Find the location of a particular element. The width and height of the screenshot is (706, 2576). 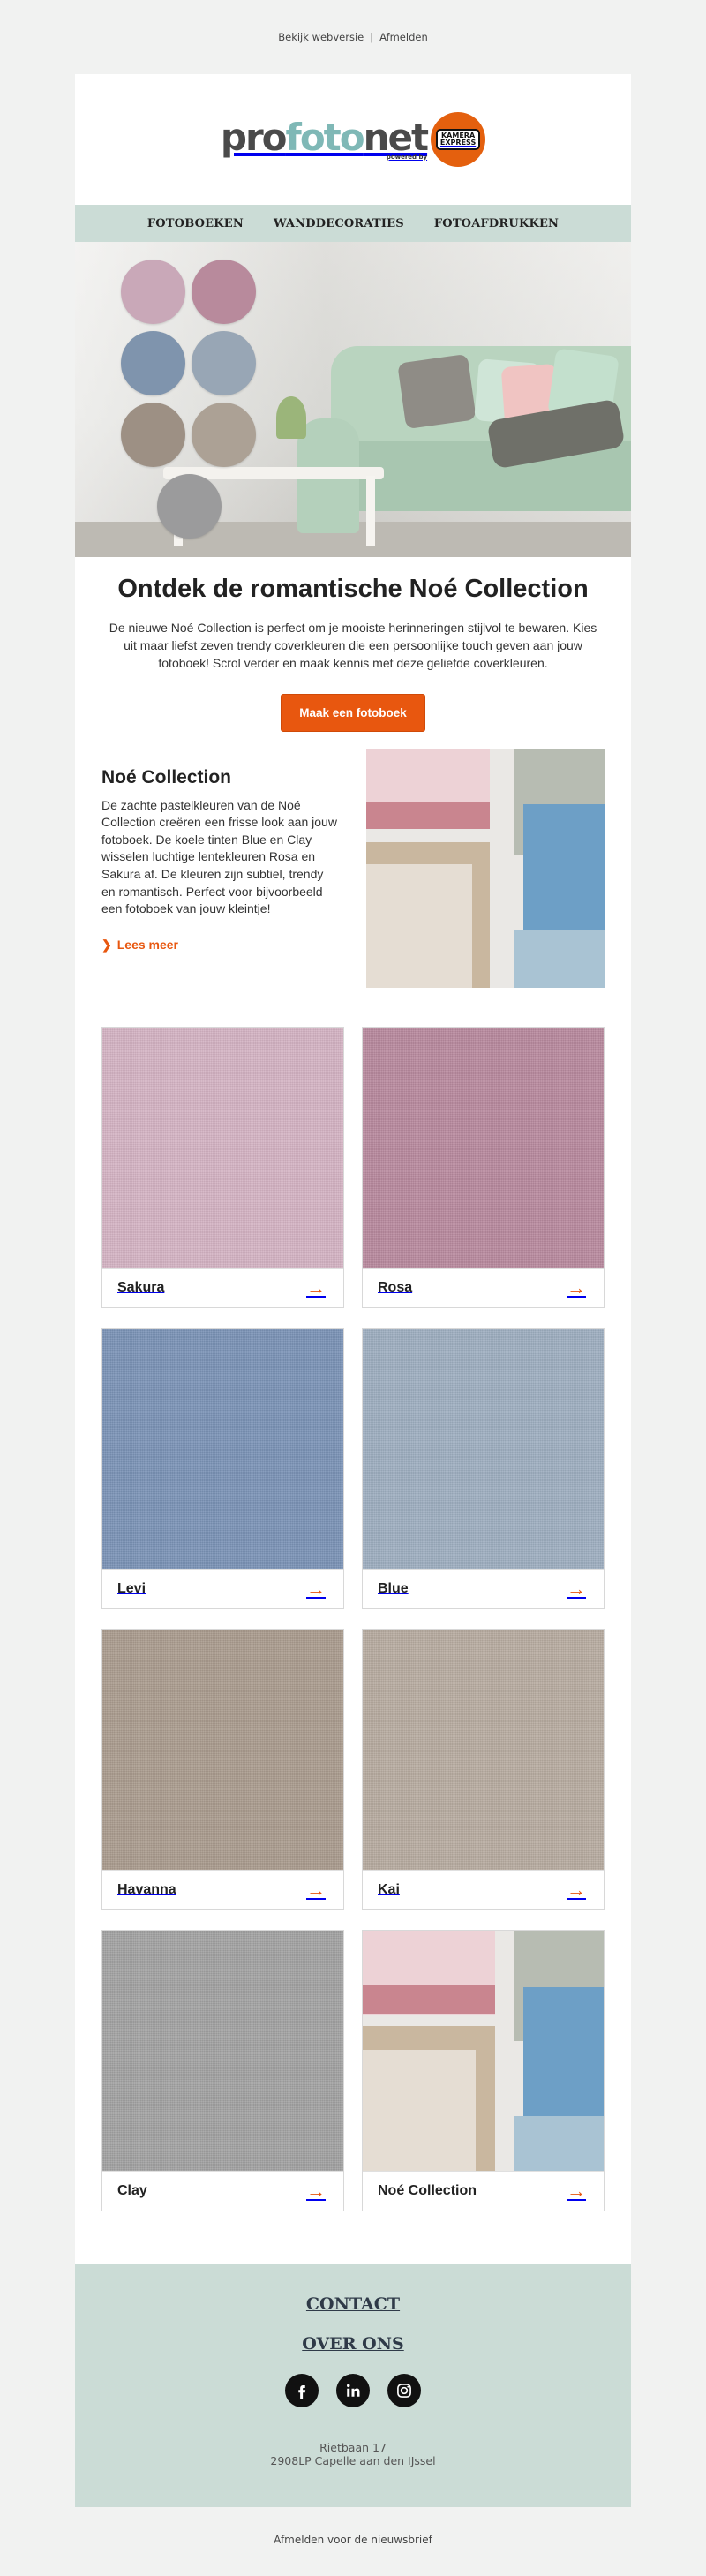

profotonet-logo: profotonet powered by KAMERA EXPRESS is located at coordinates (353, 140).